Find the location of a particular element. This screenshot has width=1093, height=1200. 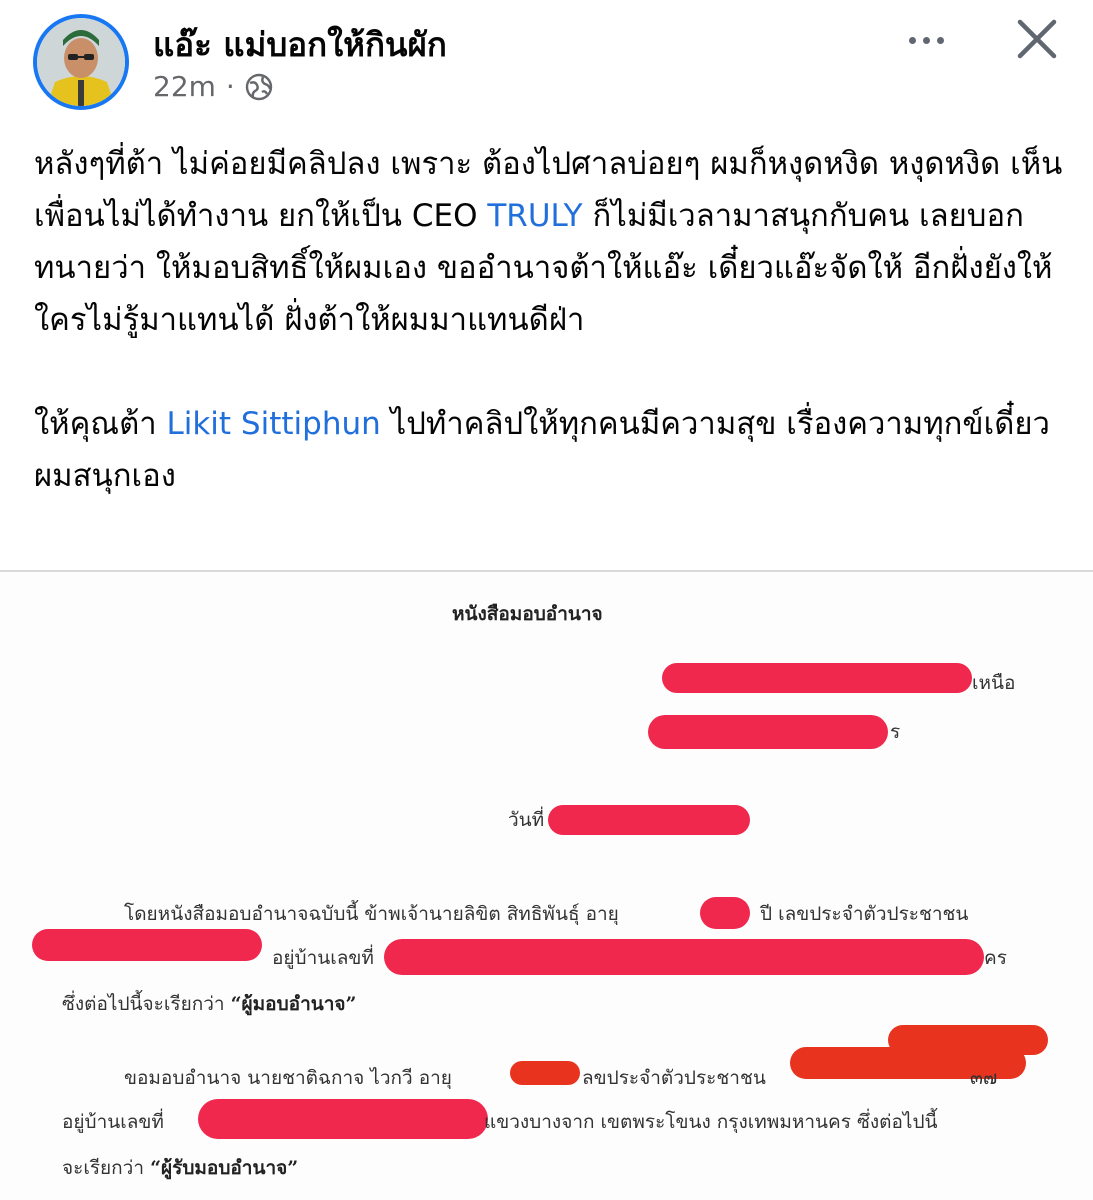

document-title: หนังสือมอบอำนาจ is located at coordinates (527, 614).